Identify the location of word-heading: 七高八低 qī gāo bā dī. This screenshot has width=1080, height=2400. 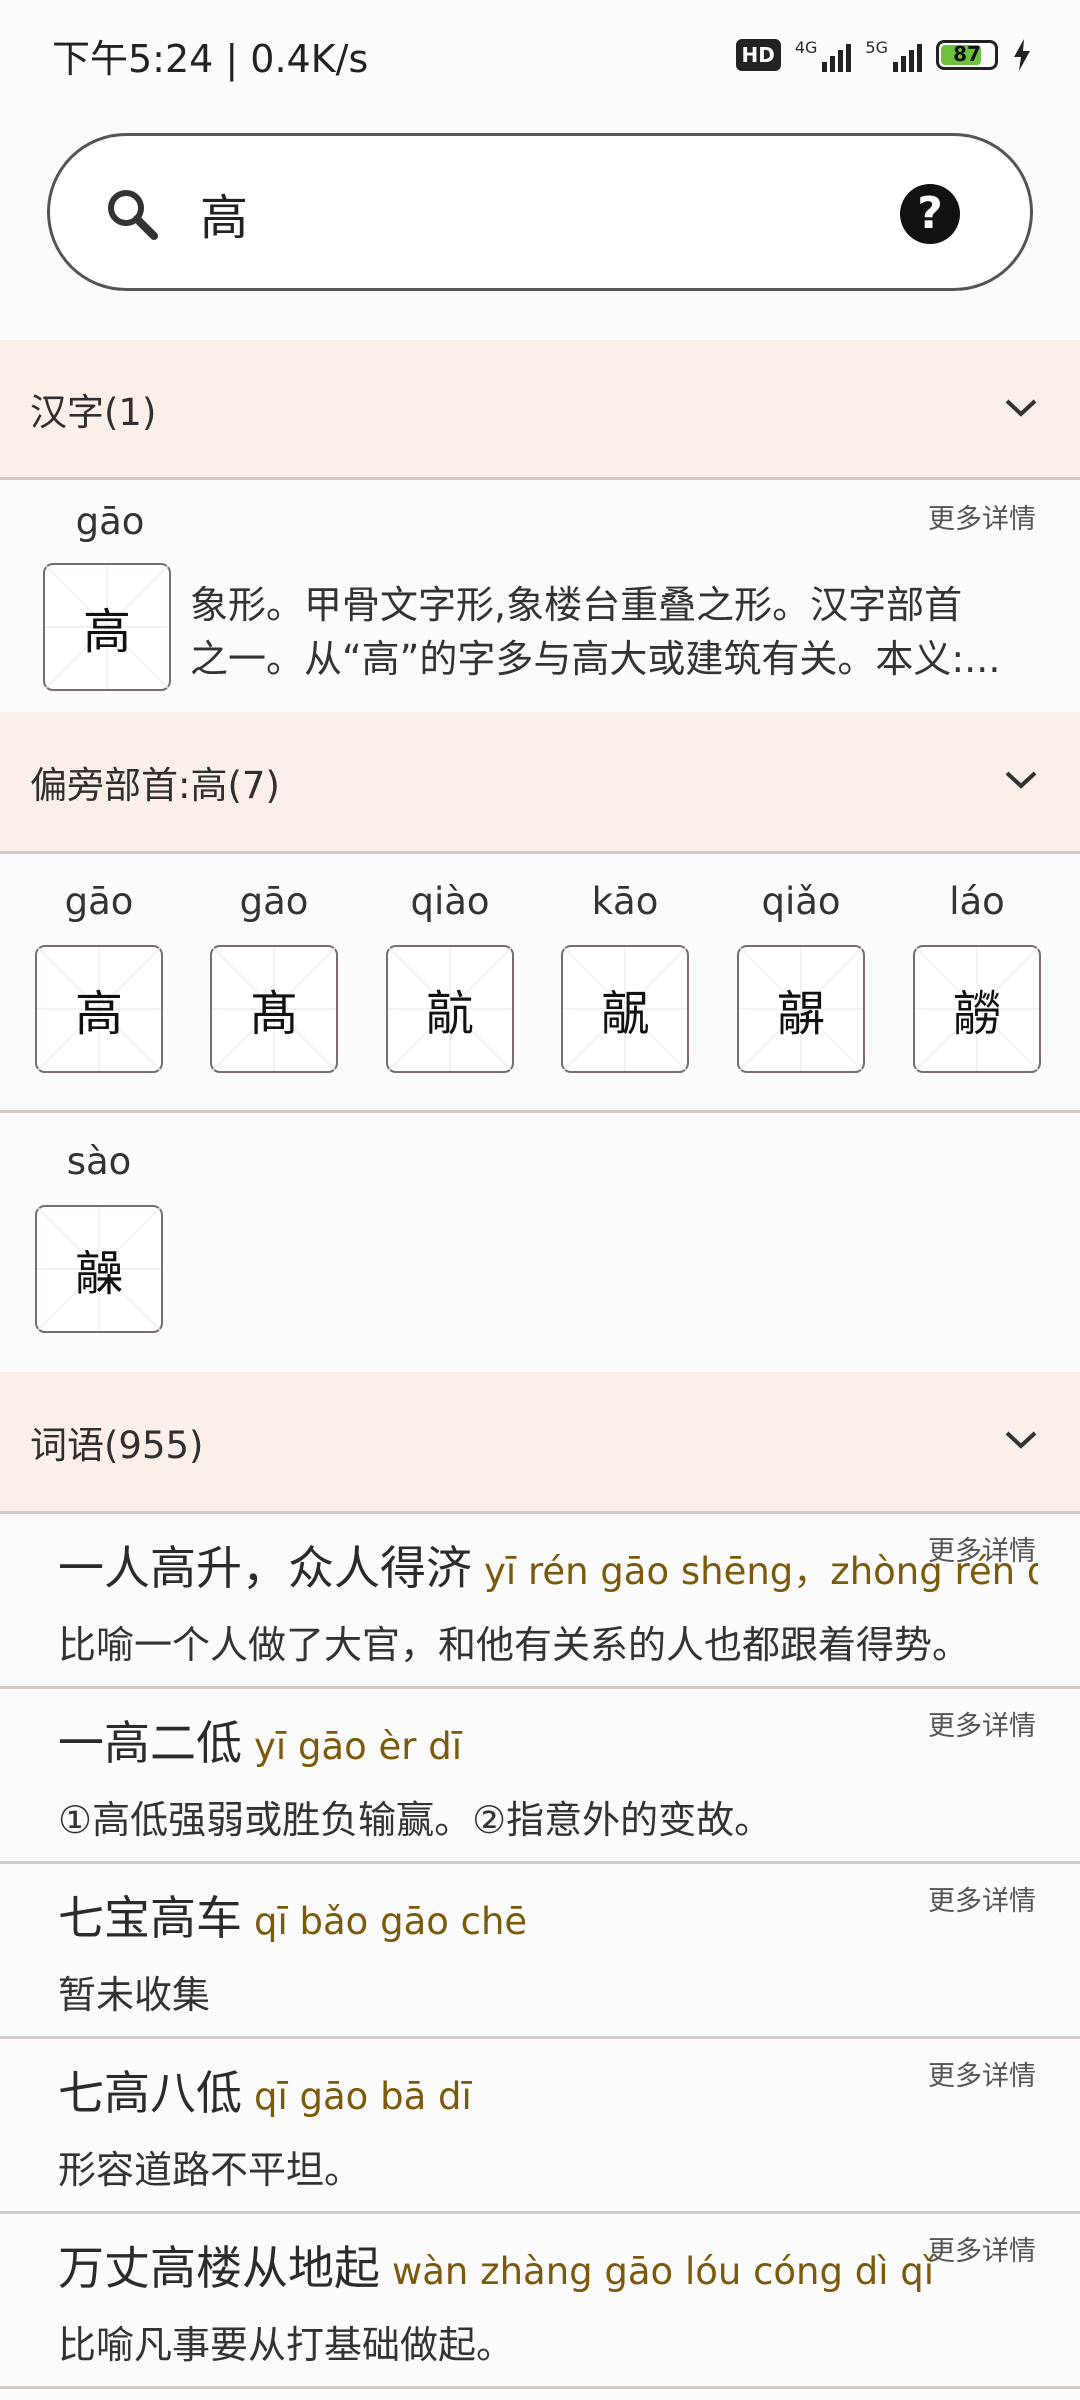
(548, 2090).